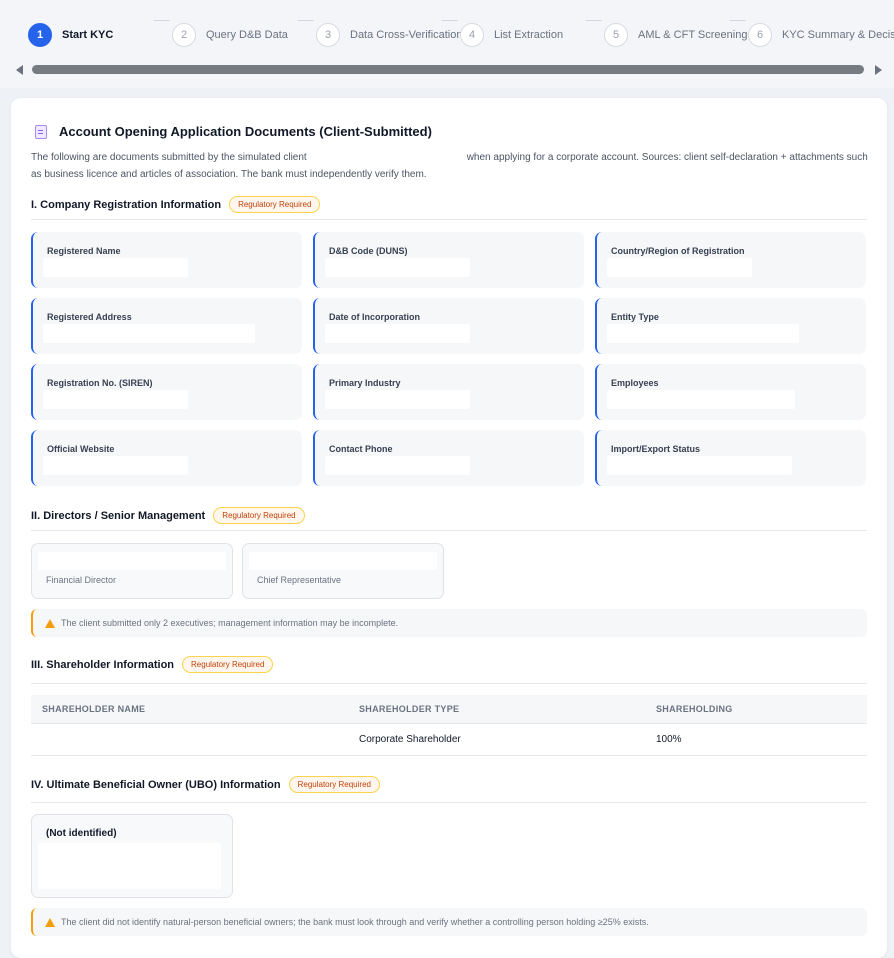  I want to click on step-start-kyc: 1 Start KYC, so click(70, 35).